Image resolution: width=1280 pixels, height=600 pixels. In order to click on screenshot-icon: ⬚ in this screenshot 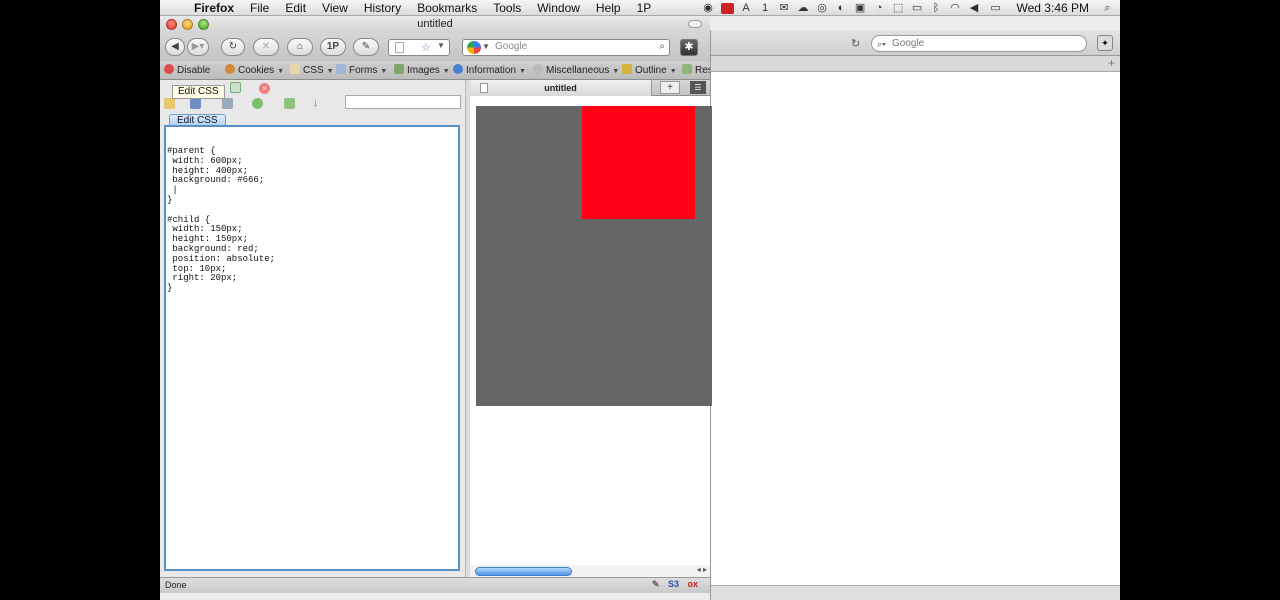, I will do `click(898, 8)`.